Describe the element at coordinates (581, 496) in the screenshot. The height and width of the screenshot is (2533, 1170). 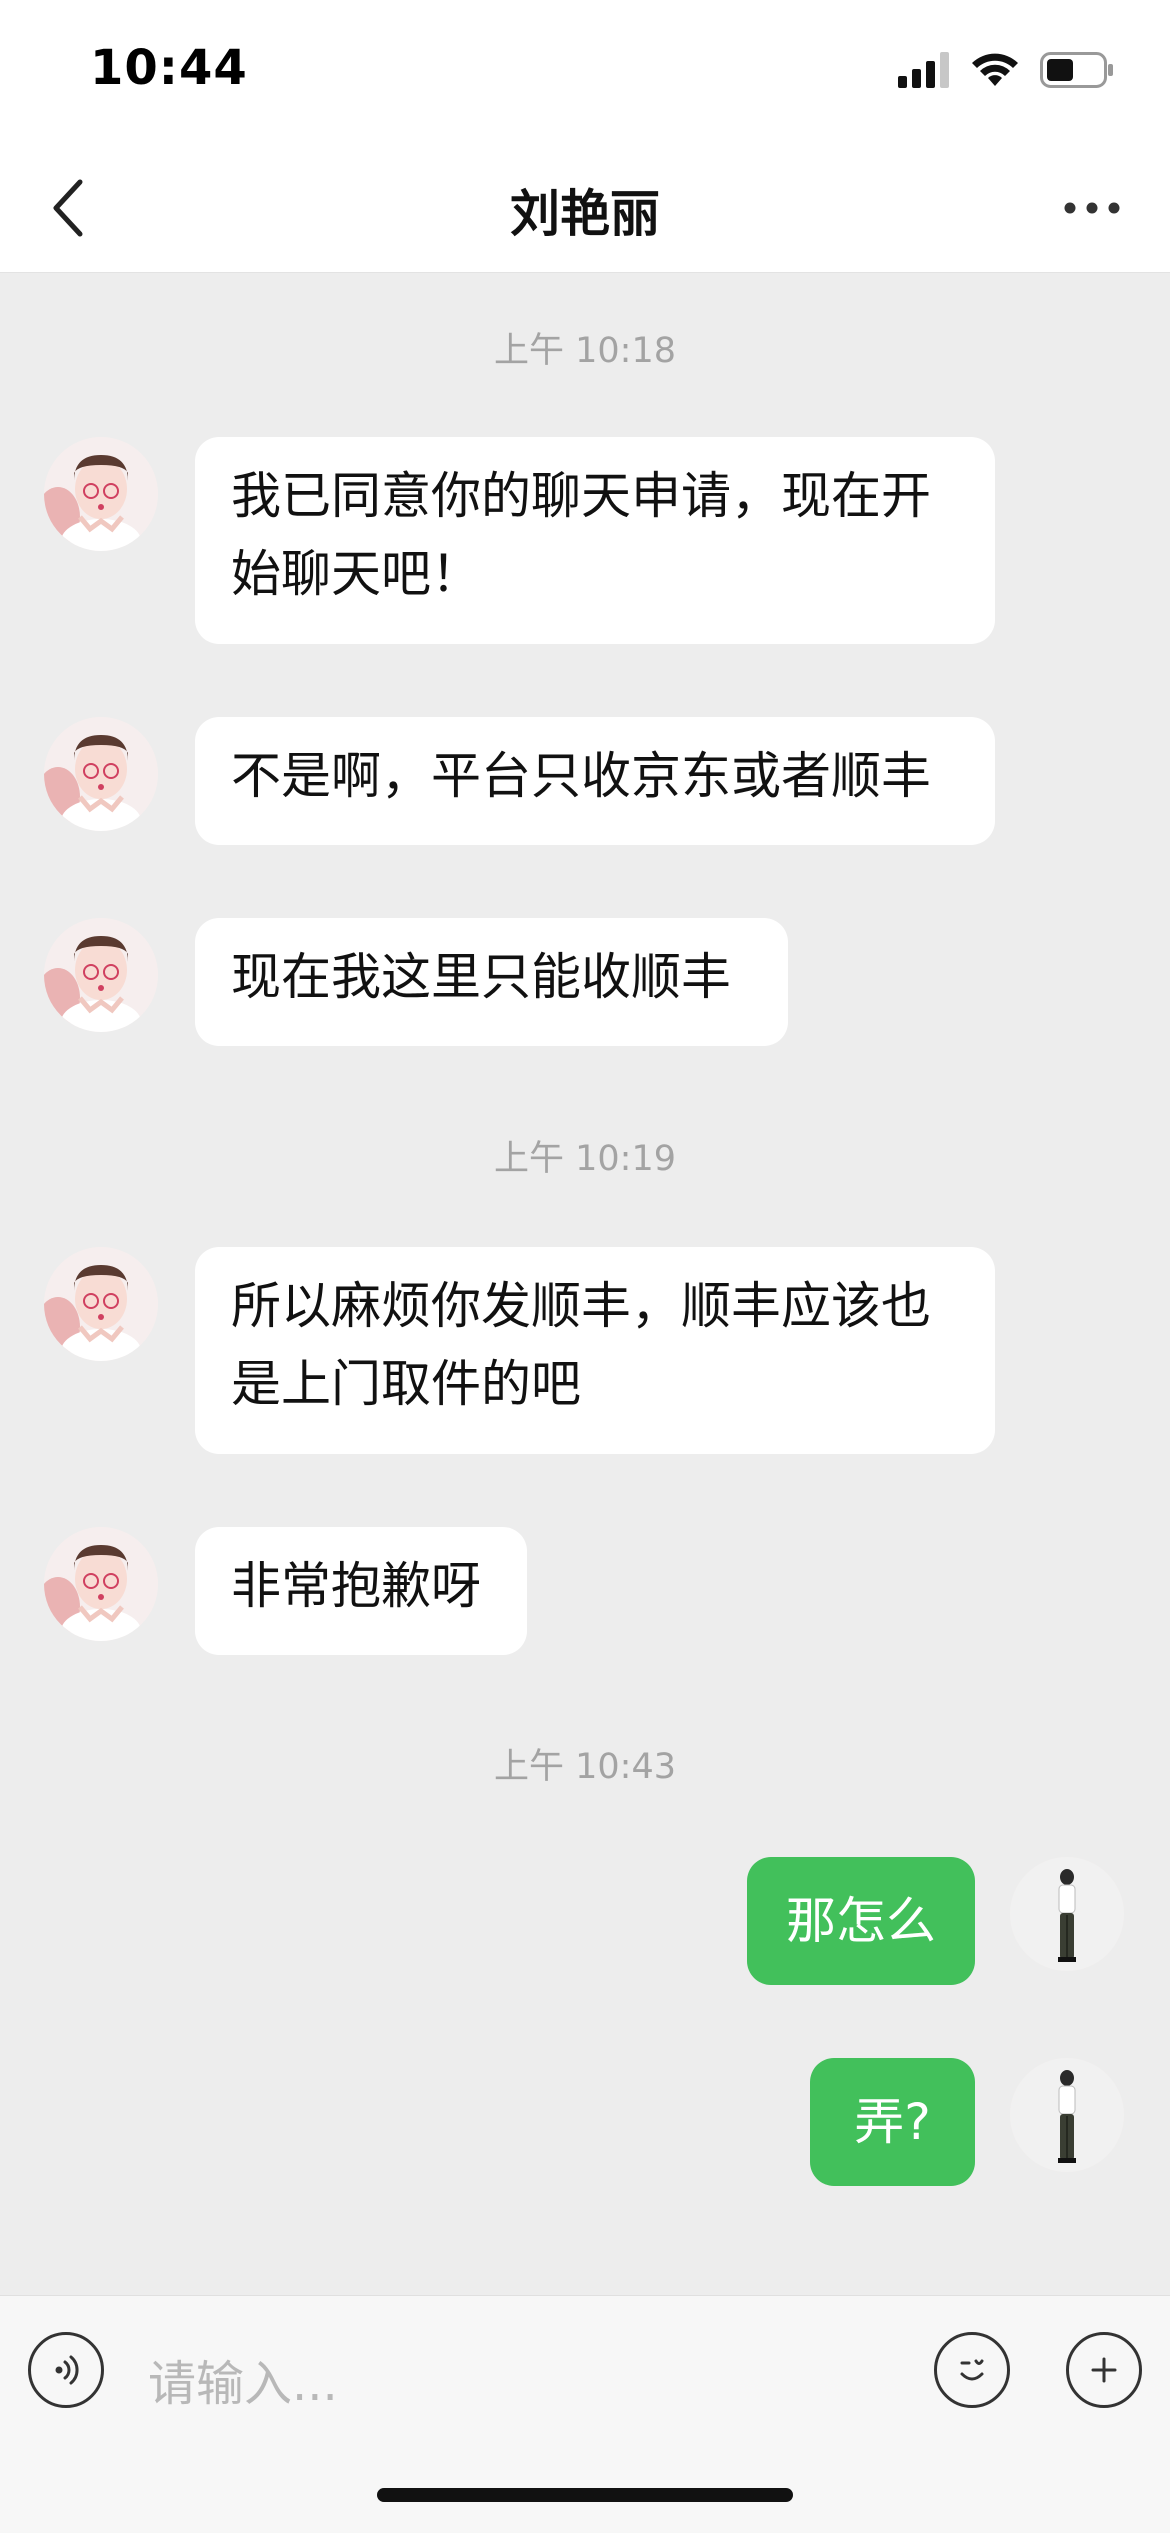
I see `message-line: 我已同意你的聊天申请，现在开` at that location.